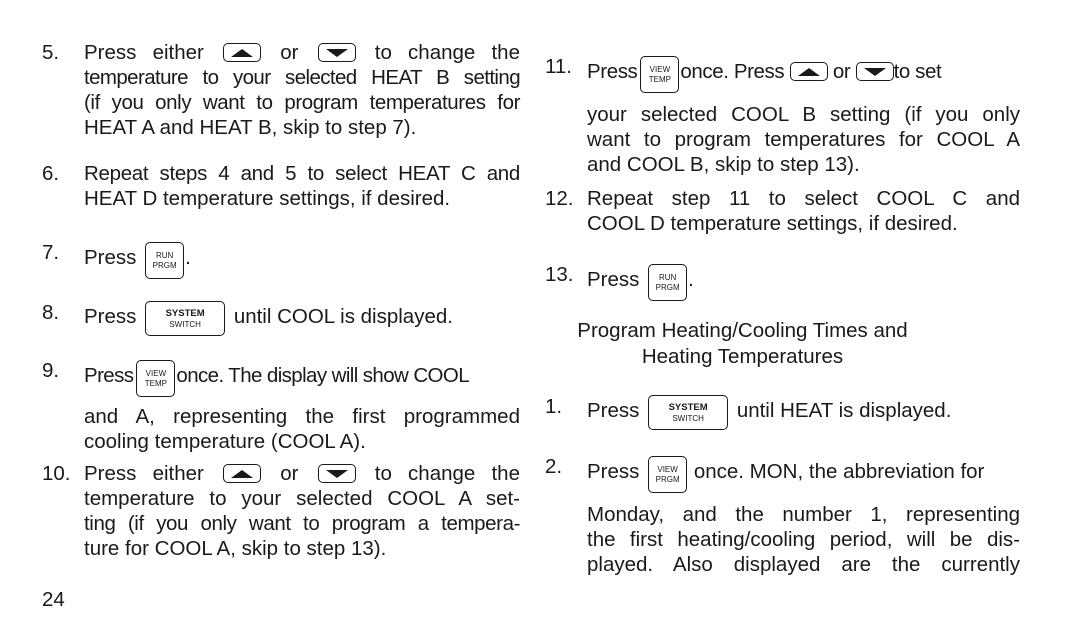 Image resolution: width=1080 pixels, height=623 pixels. I want to click on view-prgm-key-icon: VIEW PRGM, so click(668, 474).